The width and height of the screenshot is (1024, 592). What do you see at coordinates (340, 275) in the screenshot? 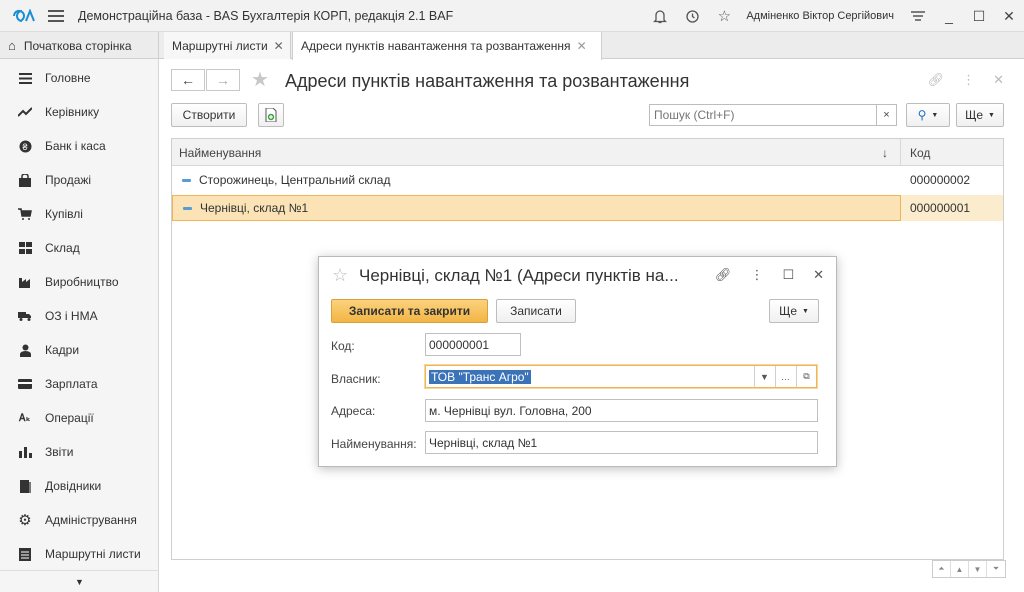
I see `favorite-star-icon: ☆` at bounding box center [340, 275].